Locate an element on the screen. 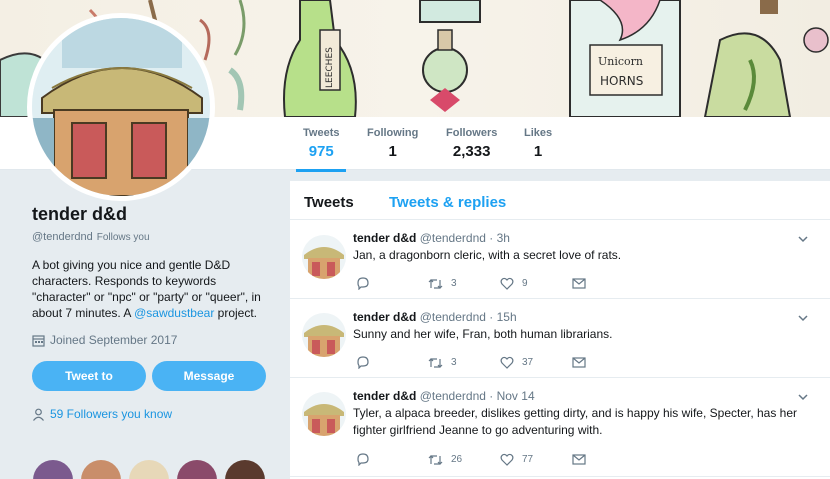 The height and width of the screenshot is (479, 830). followers-you-know-label: 59 Followers you know is located at coordinates (111, 414).